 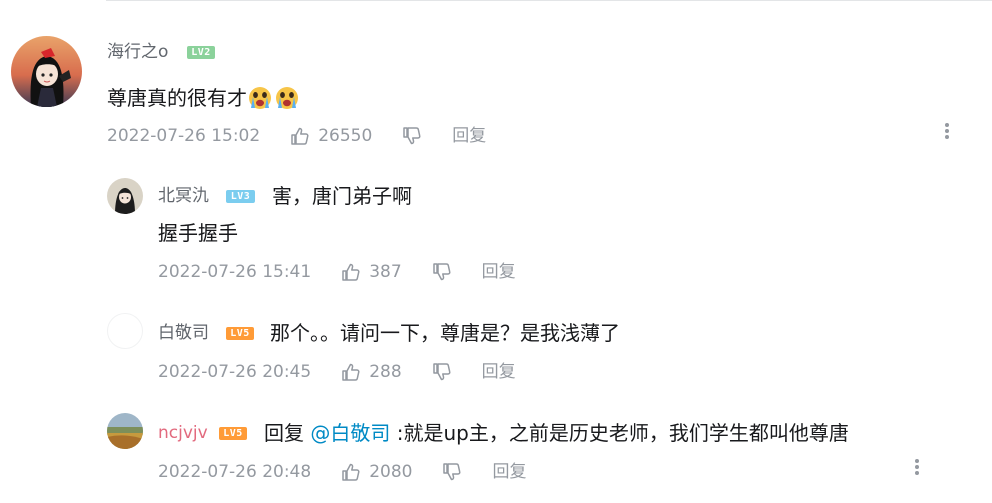 I want to click on reply-prefix: 回复, so click(x=287, y=433).